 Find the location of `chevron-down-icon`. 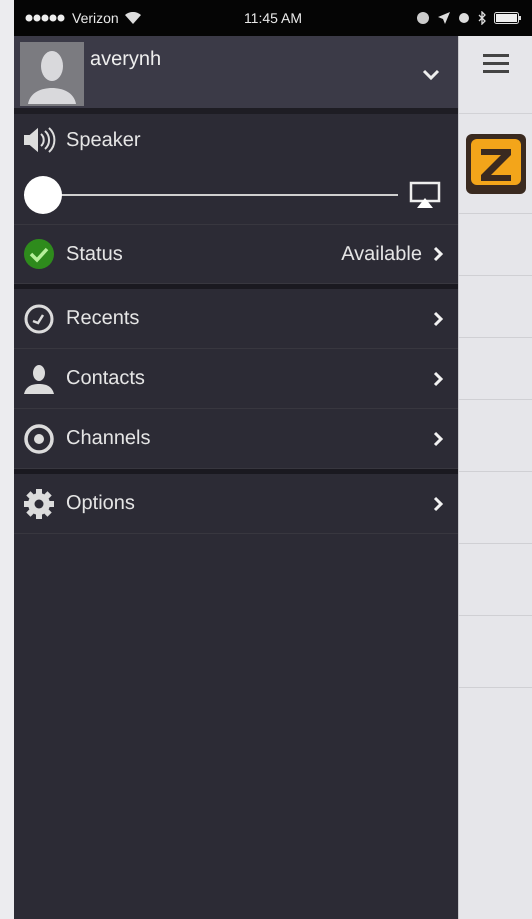

chevron-down-icon is located at coordinates (431, 75).